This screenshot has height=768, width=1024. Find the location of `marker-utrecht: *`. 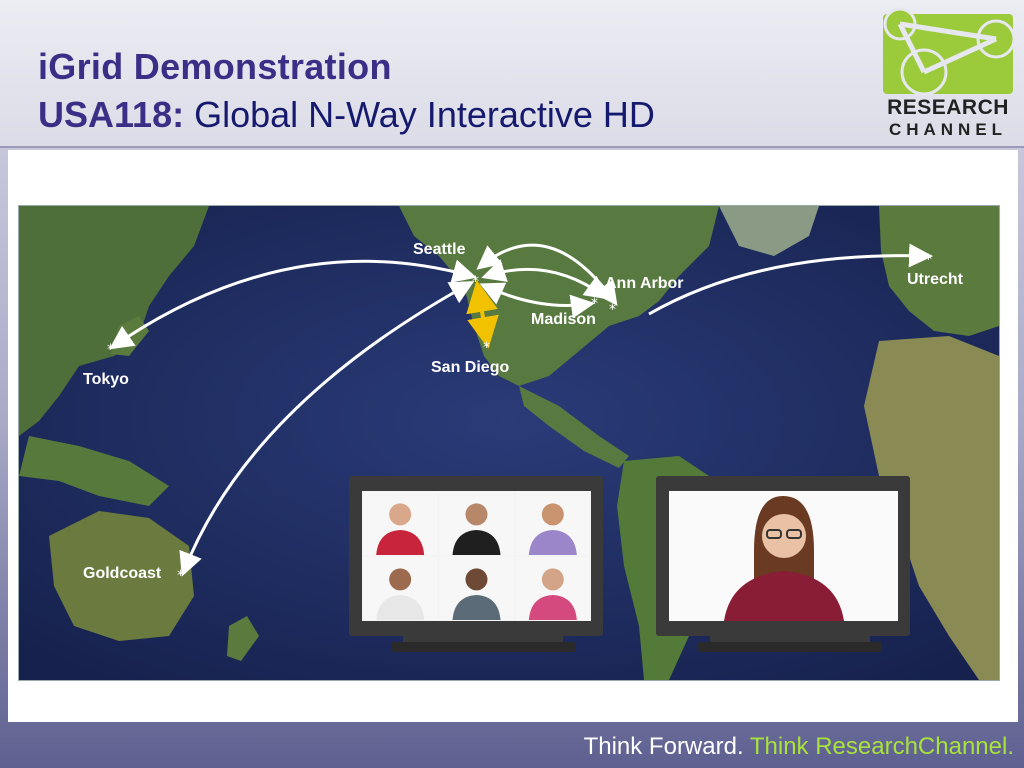

marker-utrecht: * is located at coordinates (928, 260).